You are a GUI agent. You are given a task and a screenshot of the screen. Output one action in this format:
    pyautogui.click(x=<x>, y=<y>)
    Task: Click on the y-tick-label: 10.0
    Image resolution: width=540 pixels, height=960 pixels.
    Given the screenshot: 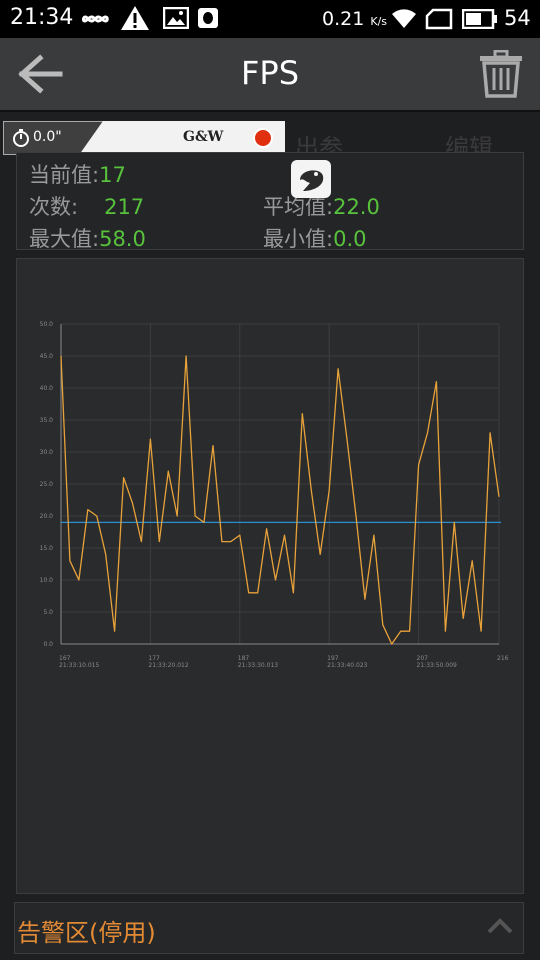 What is the action you would take?
    pyautogui.click(x=47, y=580)
    